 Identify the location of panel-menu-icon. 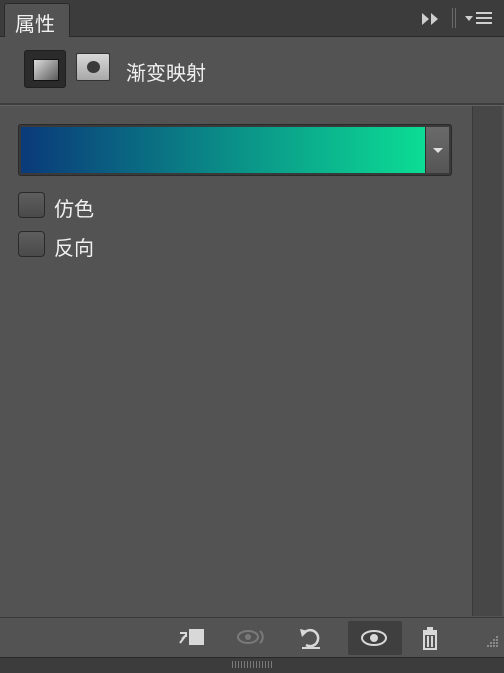
(478, 18).